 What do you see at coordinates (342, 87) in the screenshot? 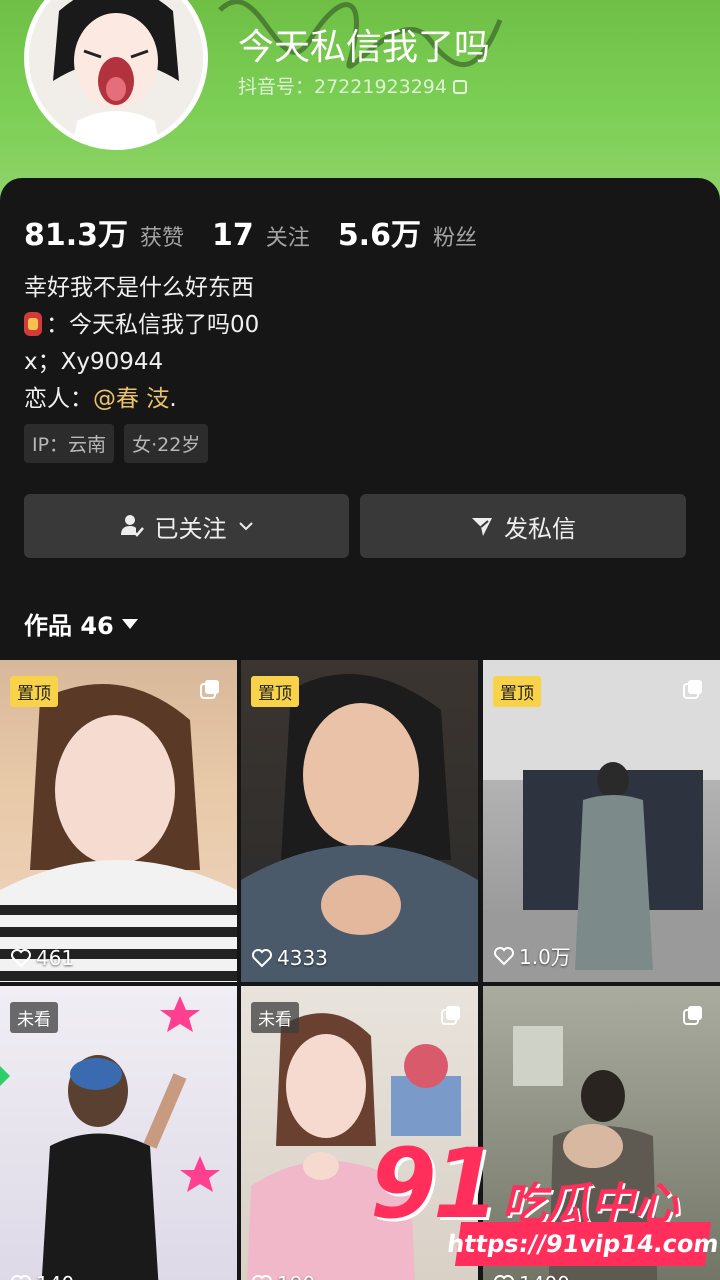
I see `douyin-id-text: 抖音号：27221923294` at bounding box center [342, 87].